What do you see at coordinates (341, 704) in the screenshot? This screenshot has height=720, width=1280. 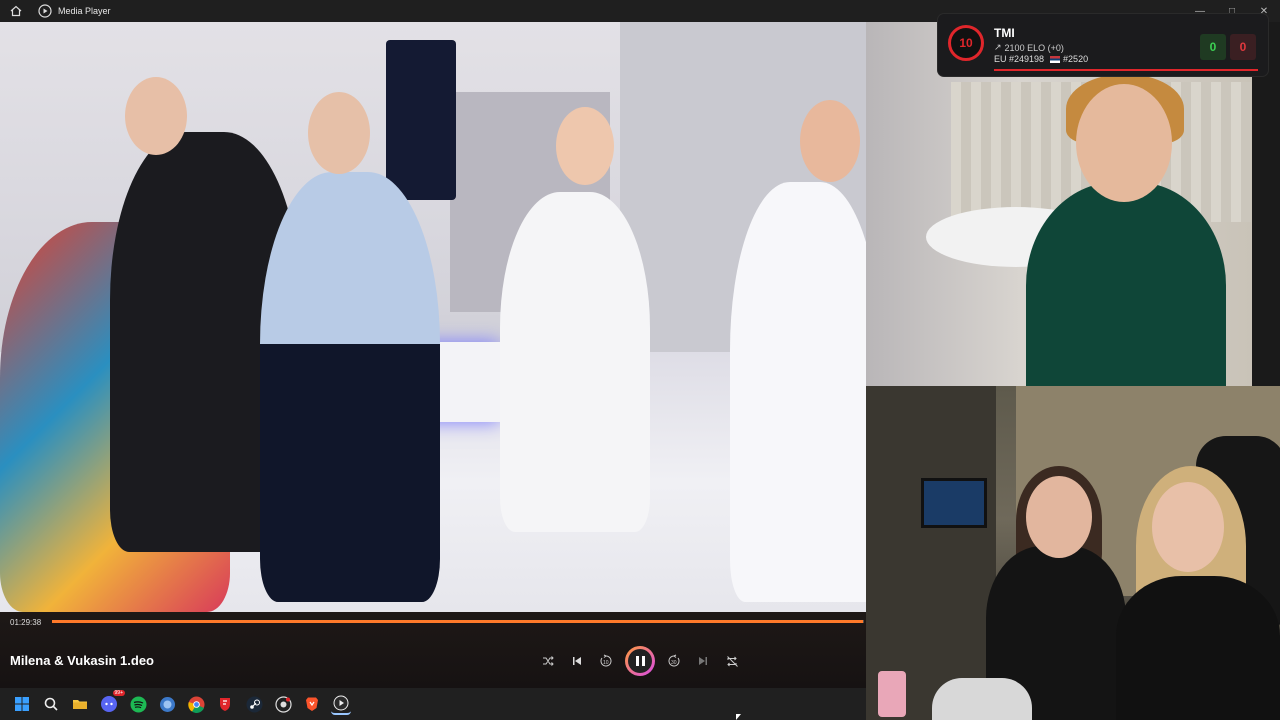 I see `media-player-icon` at bounding box center [341, 704].